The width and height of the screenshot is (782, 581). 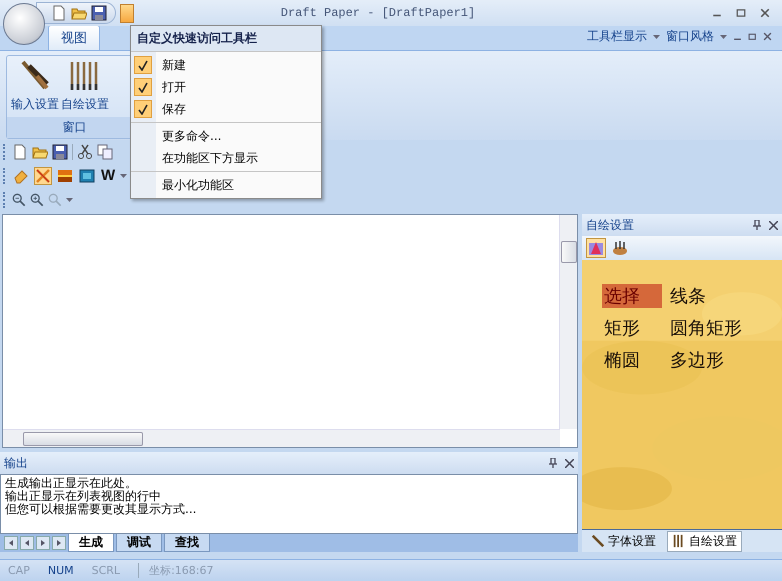 I want to click on cut-icon, so click(x=85, y=152).